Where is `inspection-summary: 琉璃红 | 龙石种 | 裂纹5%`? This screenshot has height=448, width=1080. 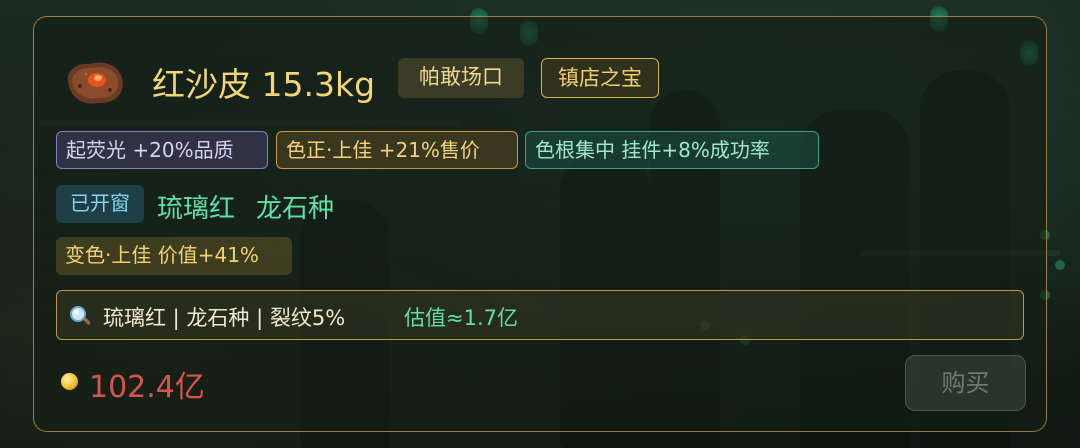
inspection-summary: 琉璃红 | 龙石种 | 裂纹5% is located at coordinates (224, 318).